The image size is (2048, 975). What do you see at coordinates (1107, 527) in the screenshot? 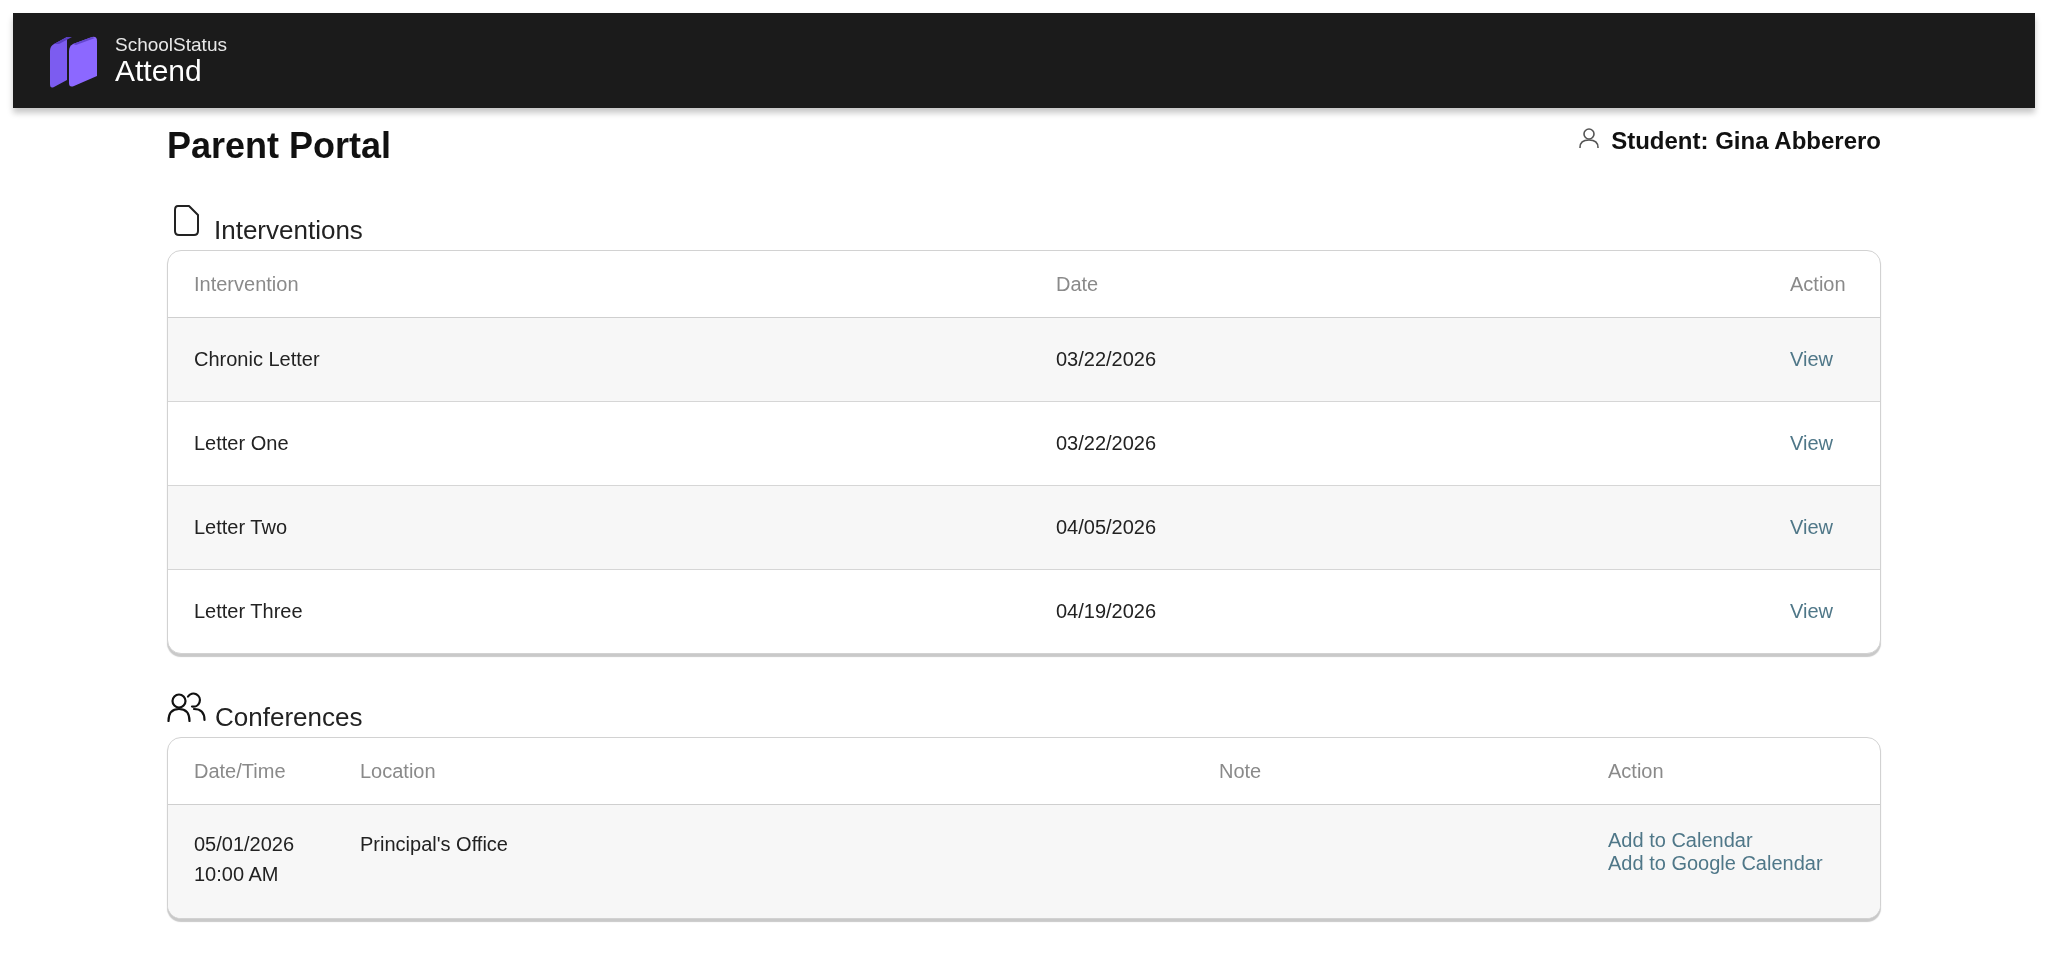
I see `table-cell-text: 04/05/2026` at bounding box center [1107, 527].